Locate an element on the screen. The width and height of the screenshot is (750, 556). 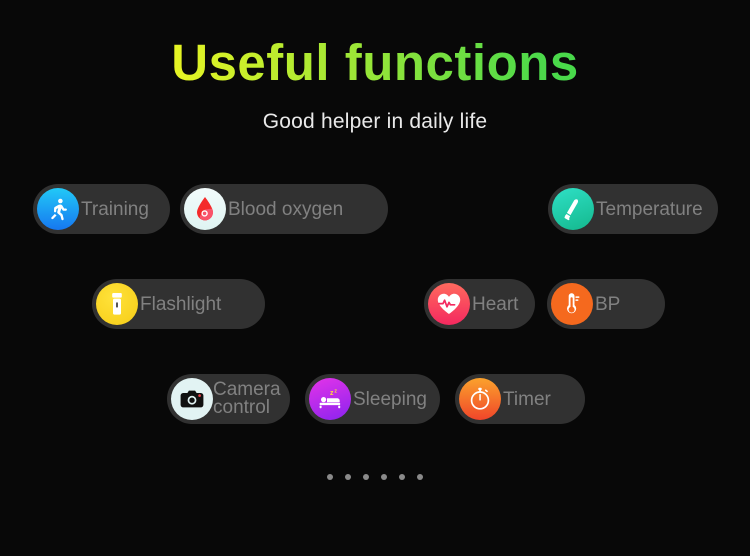
function-pill-training: Training is located at coordinates (101, 209).